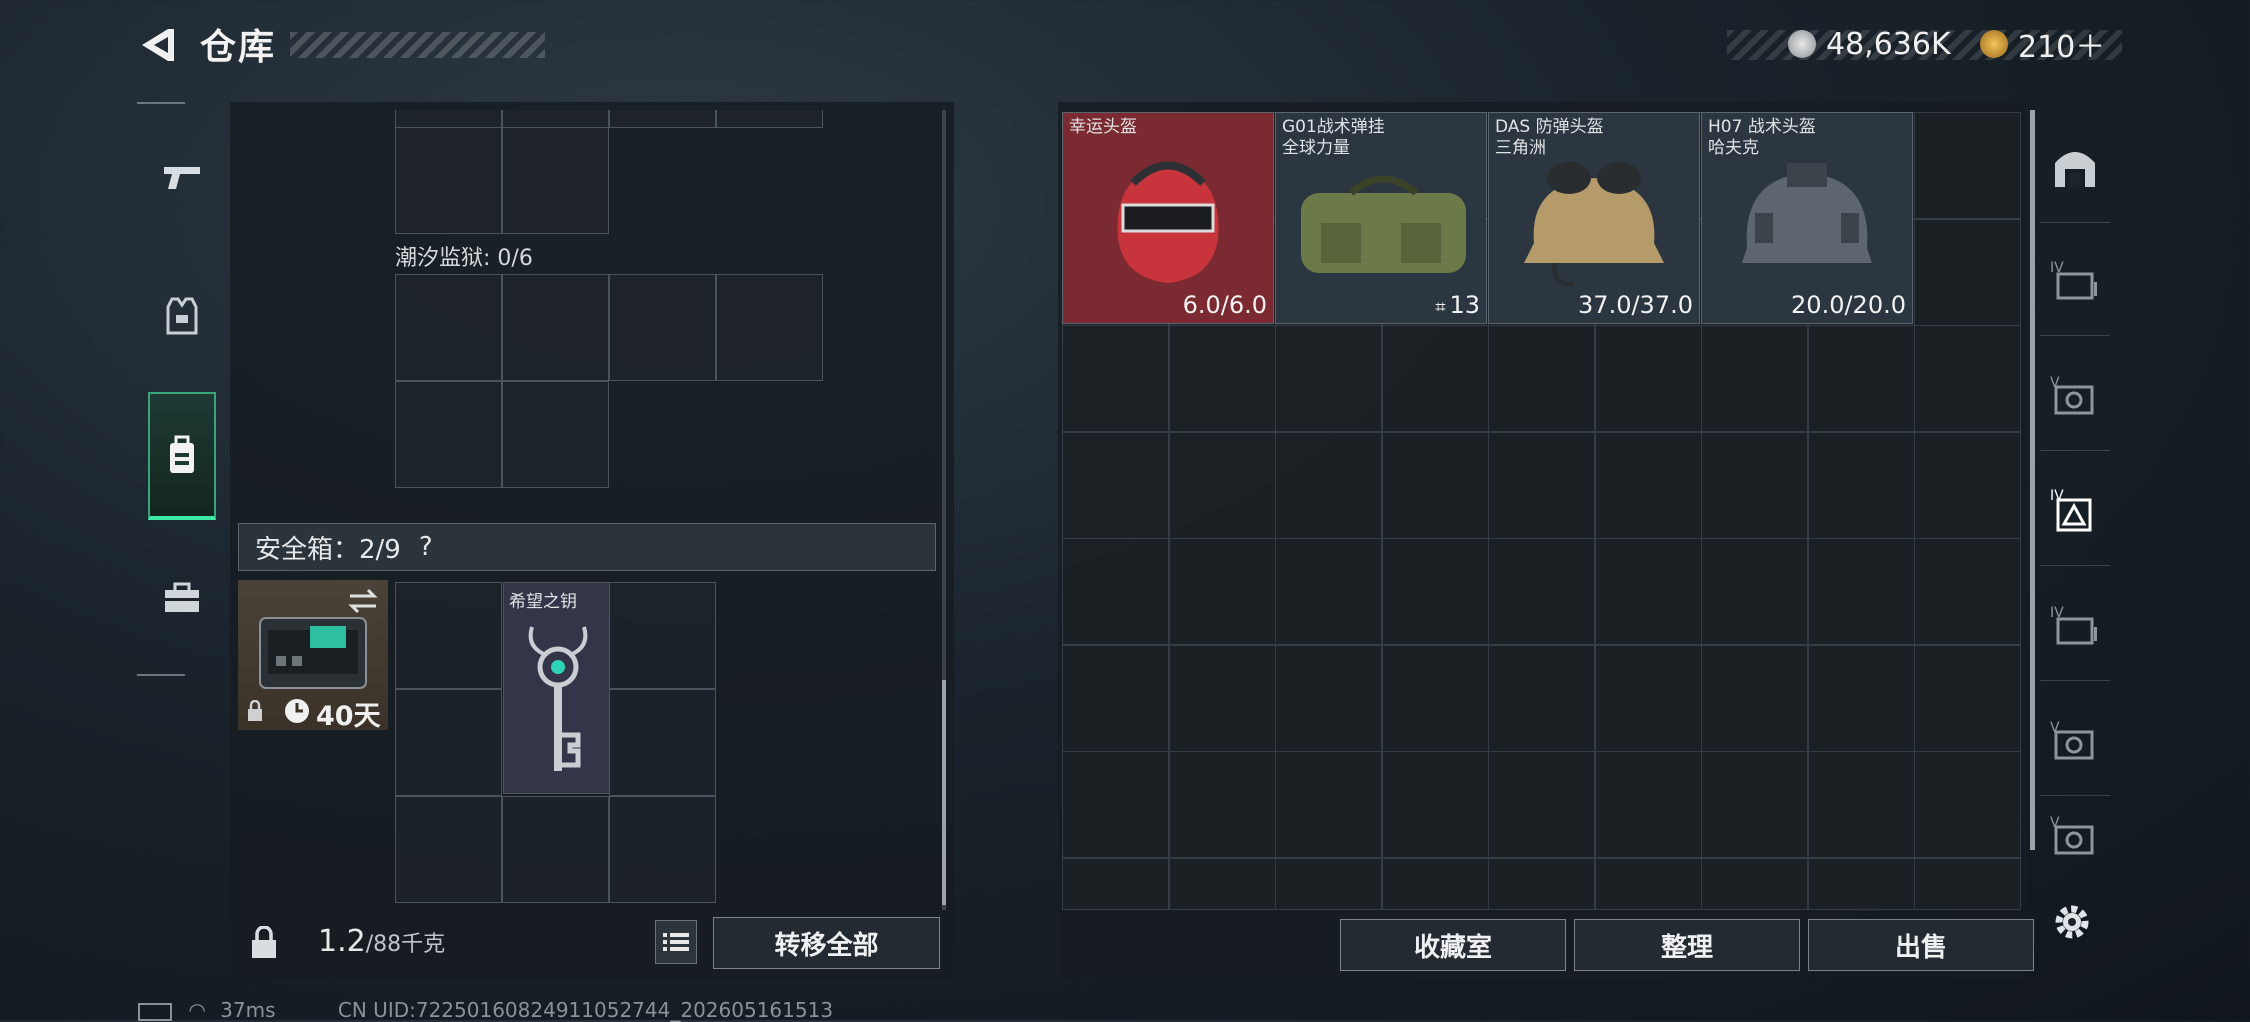  What do you see at coordinates (158, 45) in the screenshot?
I see `back-button` at bounding box center [158, 45].